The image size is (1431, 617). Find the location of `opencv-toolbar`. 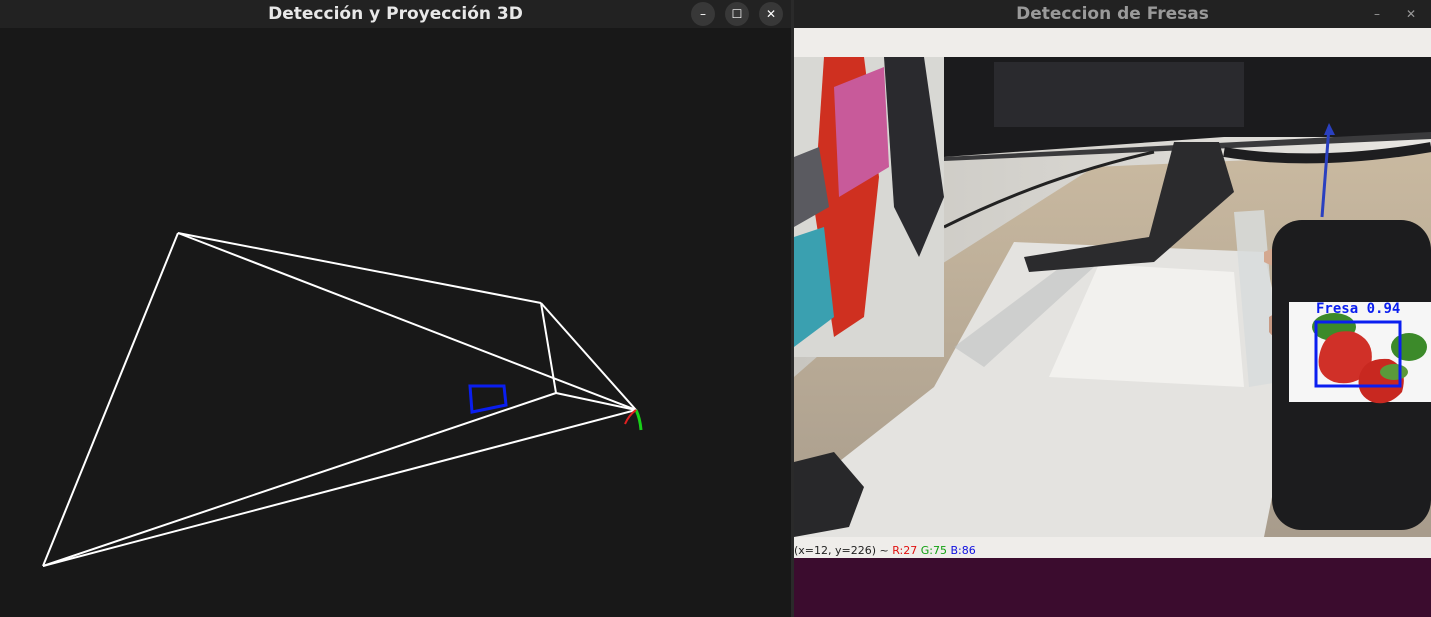

opencv-toolbar is located at coordinates (1112, 42).